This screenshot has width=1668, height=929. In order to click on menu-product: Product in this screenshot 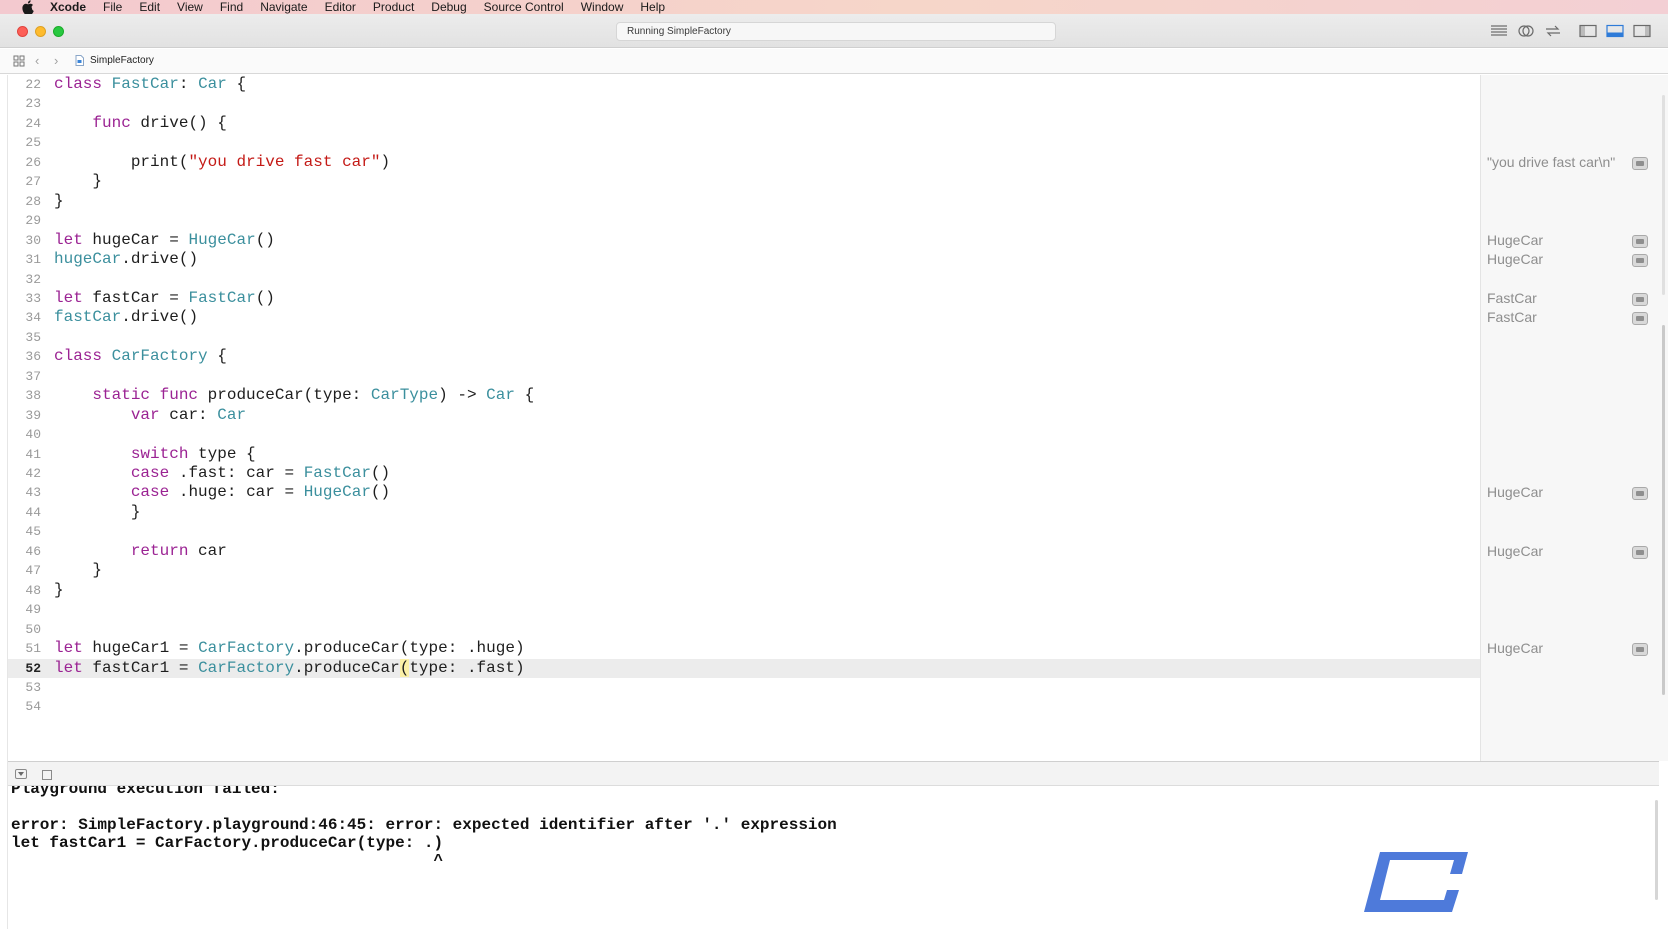, I will do `click(393, 7)`.